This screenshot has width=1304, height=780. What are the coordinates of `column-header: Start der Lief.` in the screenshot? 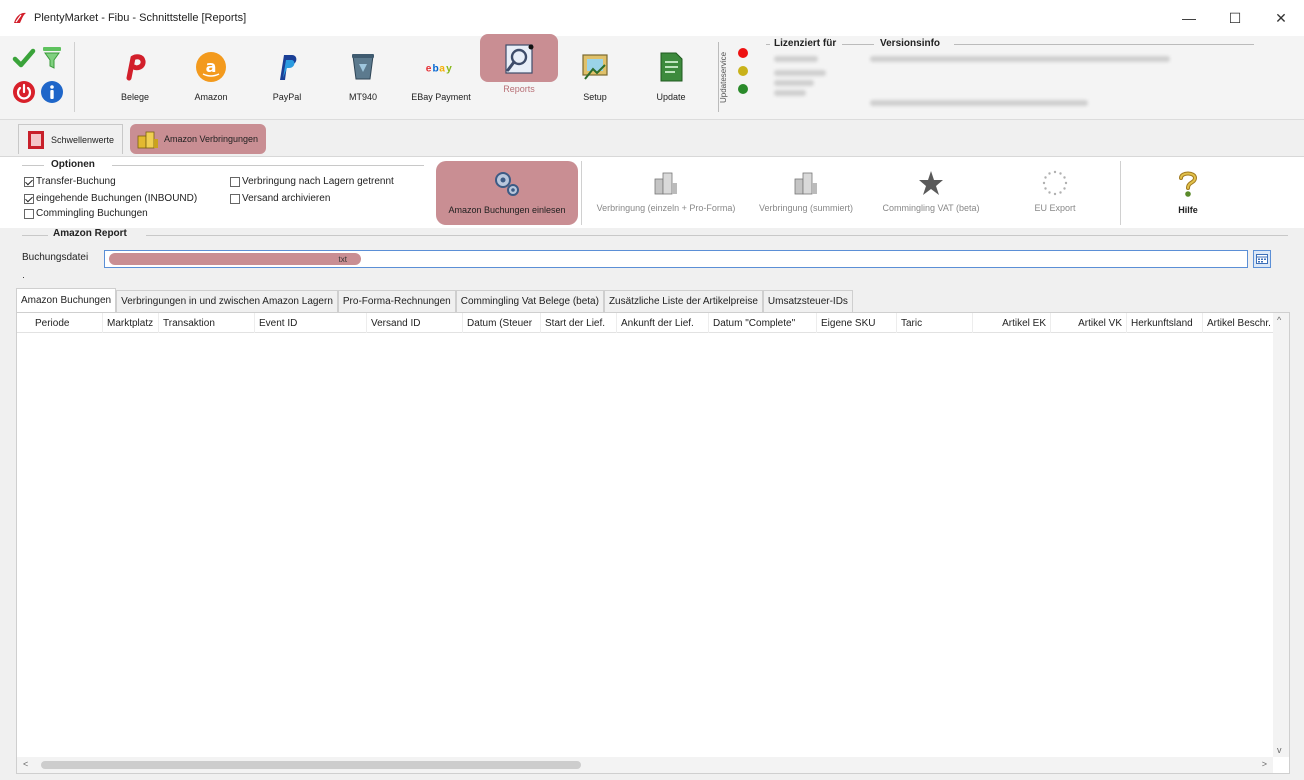 It's located at (579, 323).